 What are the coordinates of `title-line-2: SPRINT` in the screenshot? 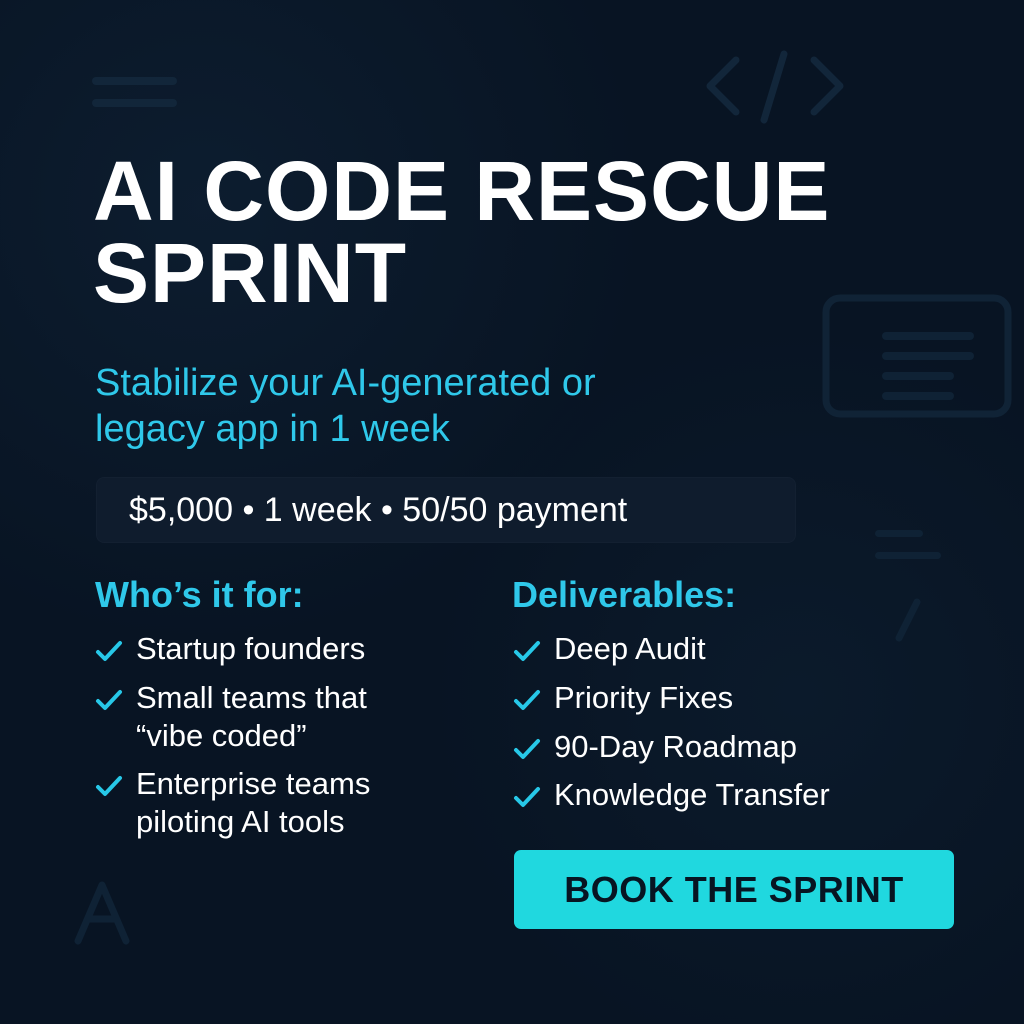 It's located at (250, 273).